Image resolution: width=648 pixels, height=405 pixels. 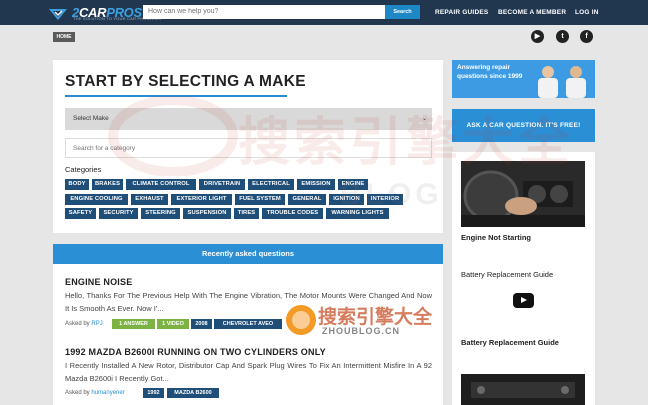 What do you see at coordinates (264, 12) in the screenshot?
I see `site-search-input` at bounding box center [264, 12].